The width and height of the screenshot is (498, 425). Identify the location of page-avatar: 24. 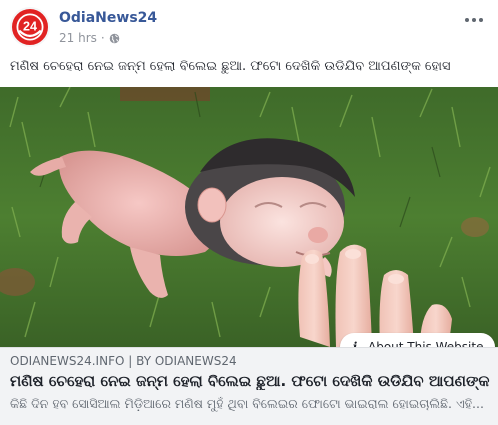
(30, 27).